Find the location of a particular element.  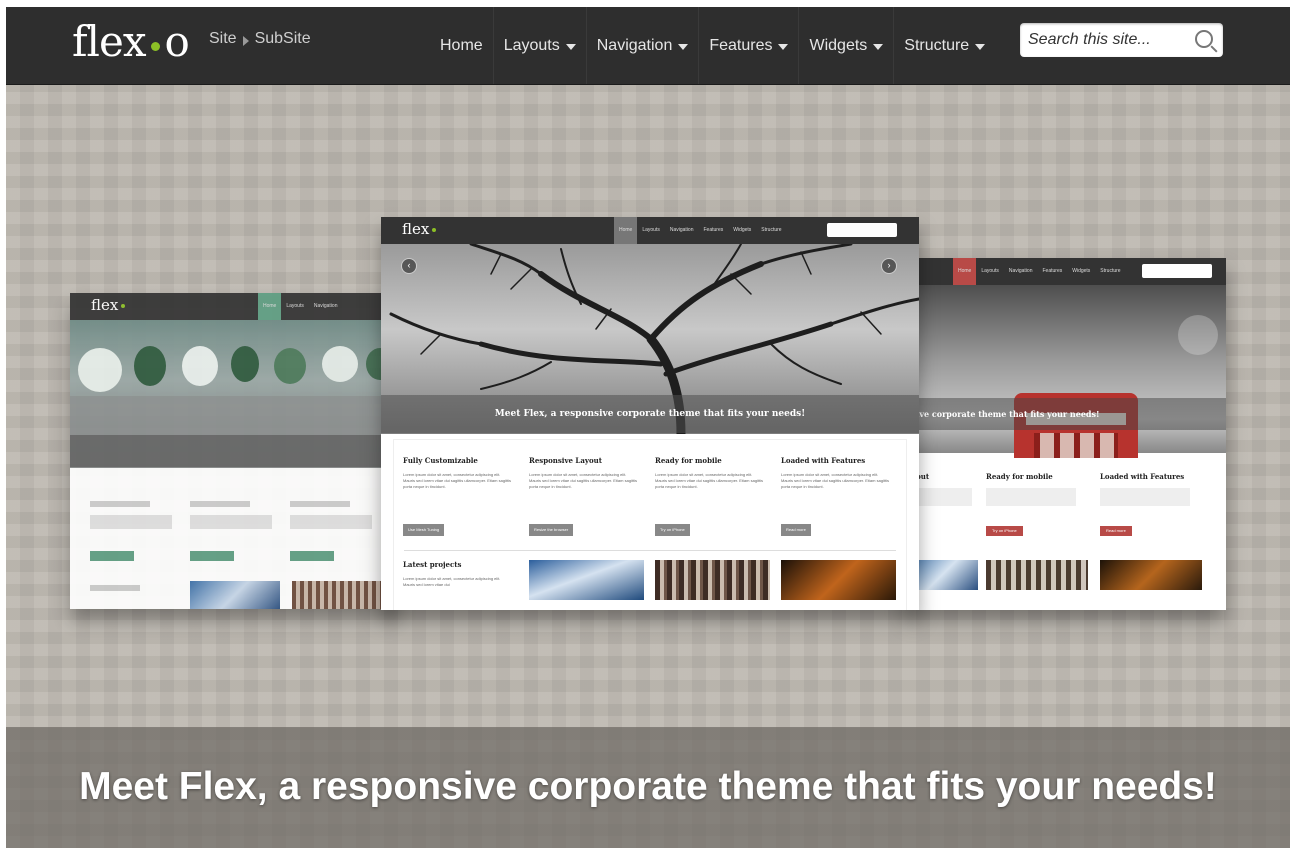

nav-features-label: Features is located at coordinates (741, 45).